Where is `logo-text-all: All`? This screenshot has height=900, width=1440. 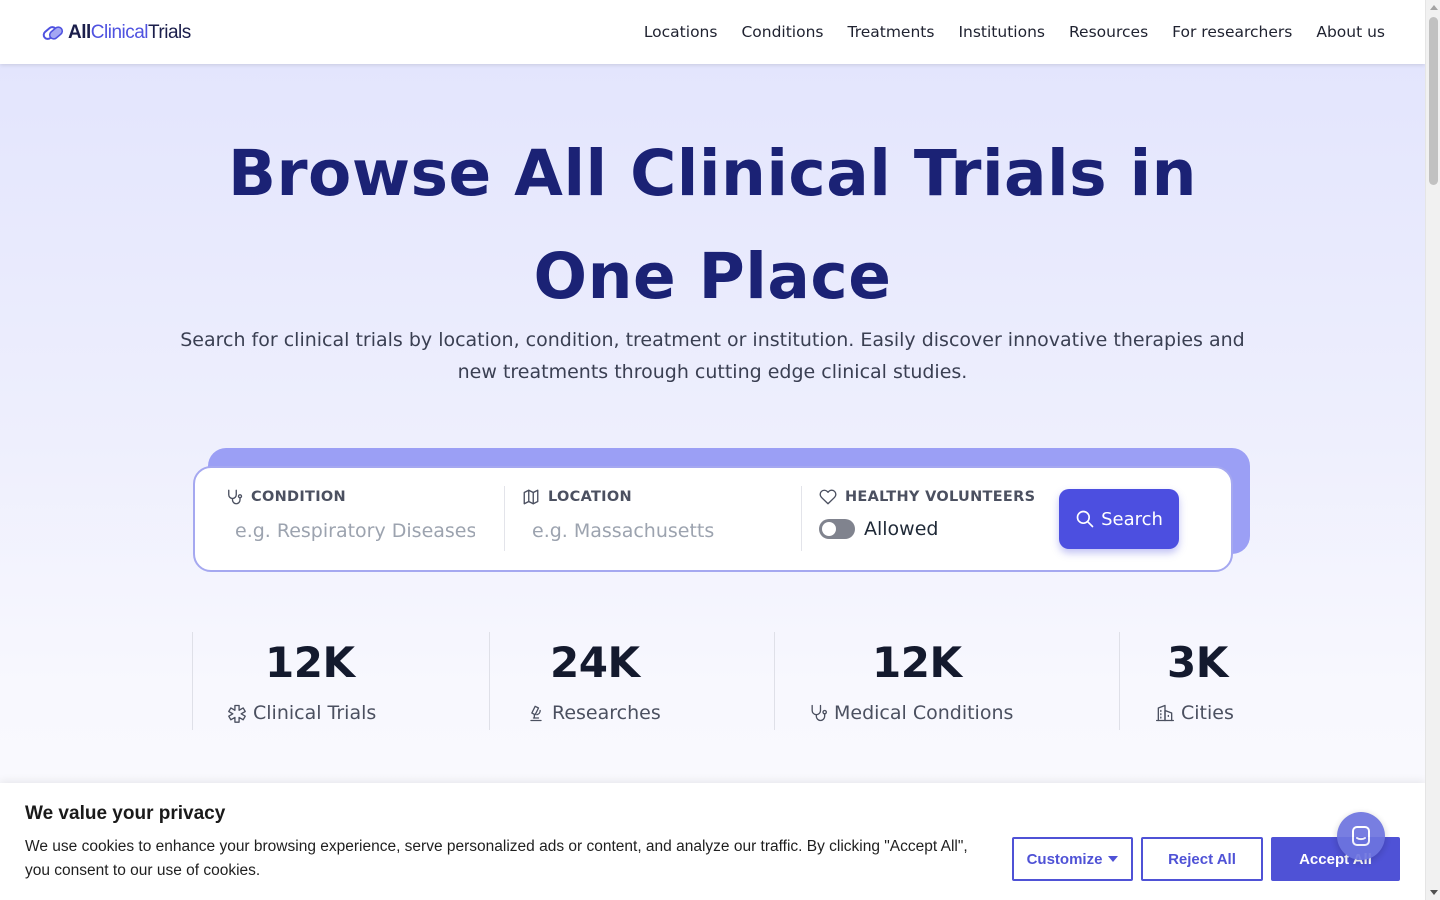
logo-text-all: All is located at coordinates (79, 32).